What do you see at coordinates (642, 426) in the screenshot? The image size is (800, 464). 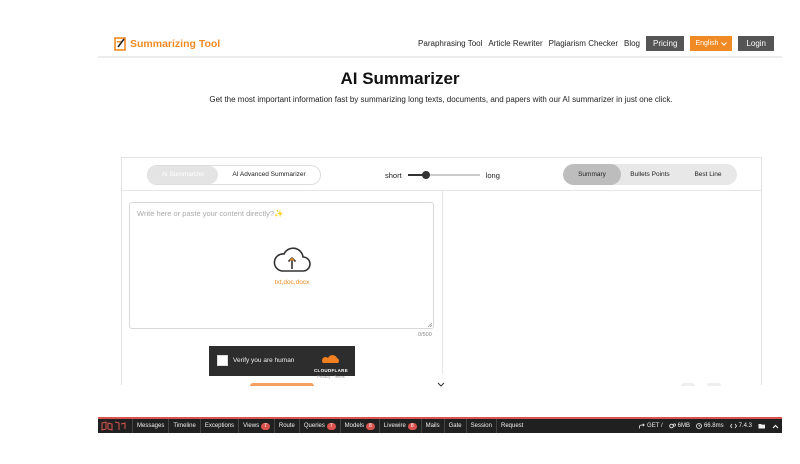 I see `share-icon` at bounding box center [642, 426].